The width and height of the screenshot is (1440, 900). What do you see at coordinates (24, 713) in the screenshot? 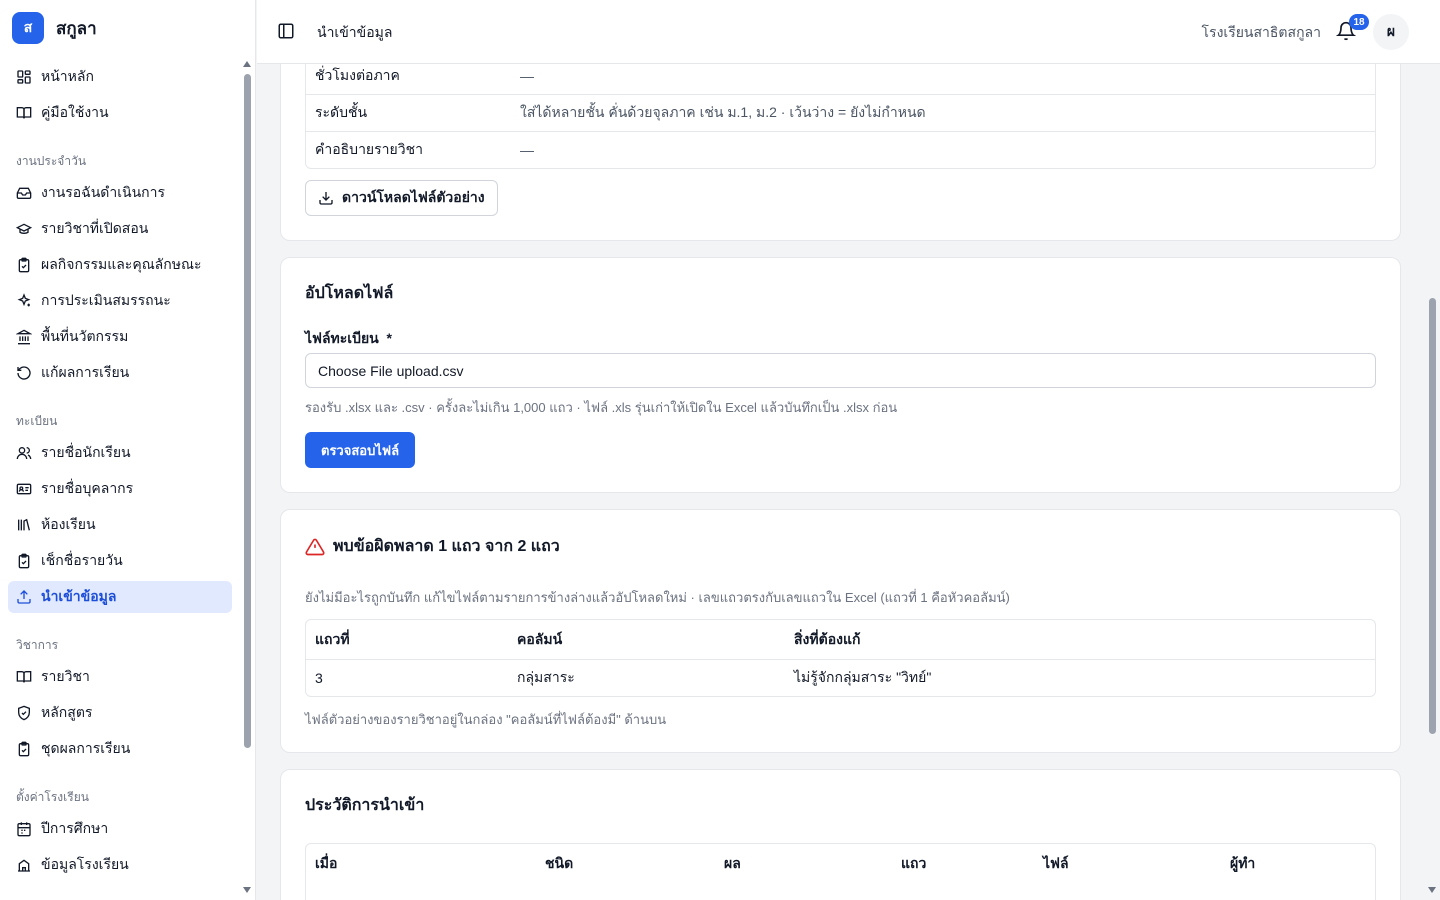
I see `shield-check-icon` at bounding box center [24, 713].